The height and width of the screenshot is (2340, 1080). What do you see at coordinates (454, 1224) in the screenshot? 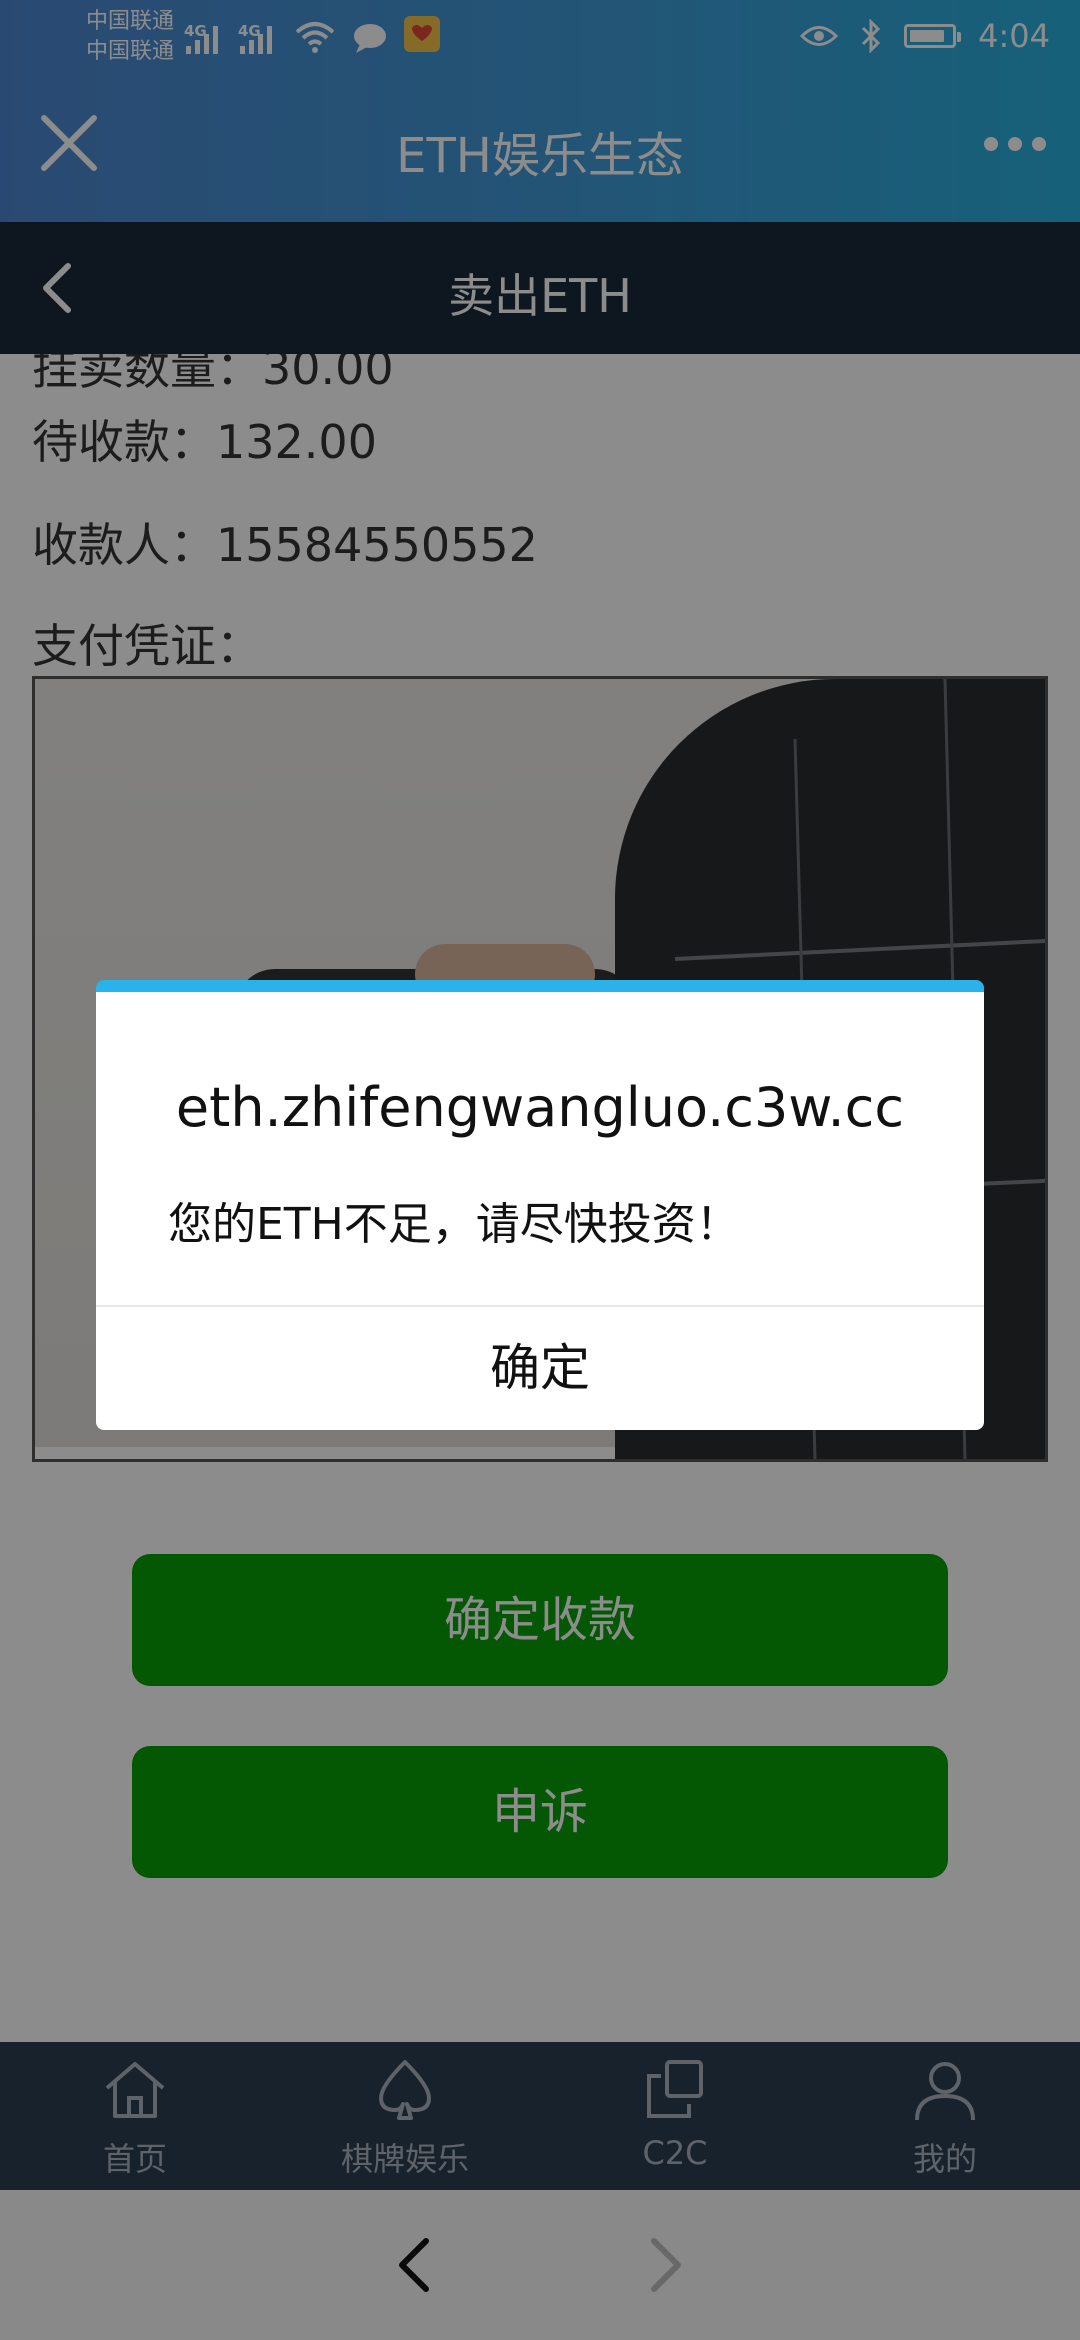
I see `dialog-message: 您的ETH不足，请尽快投资！` at bounding box center [454, 1224].